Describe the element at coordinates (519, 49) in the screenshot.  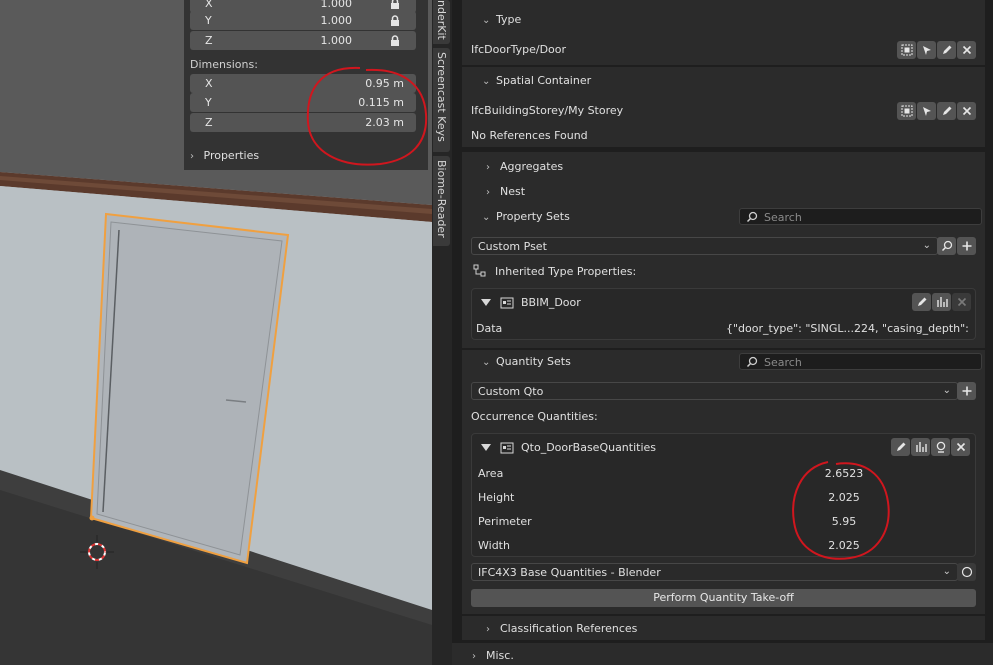
I see `type-value: IfcDoorType/Door` at that location.